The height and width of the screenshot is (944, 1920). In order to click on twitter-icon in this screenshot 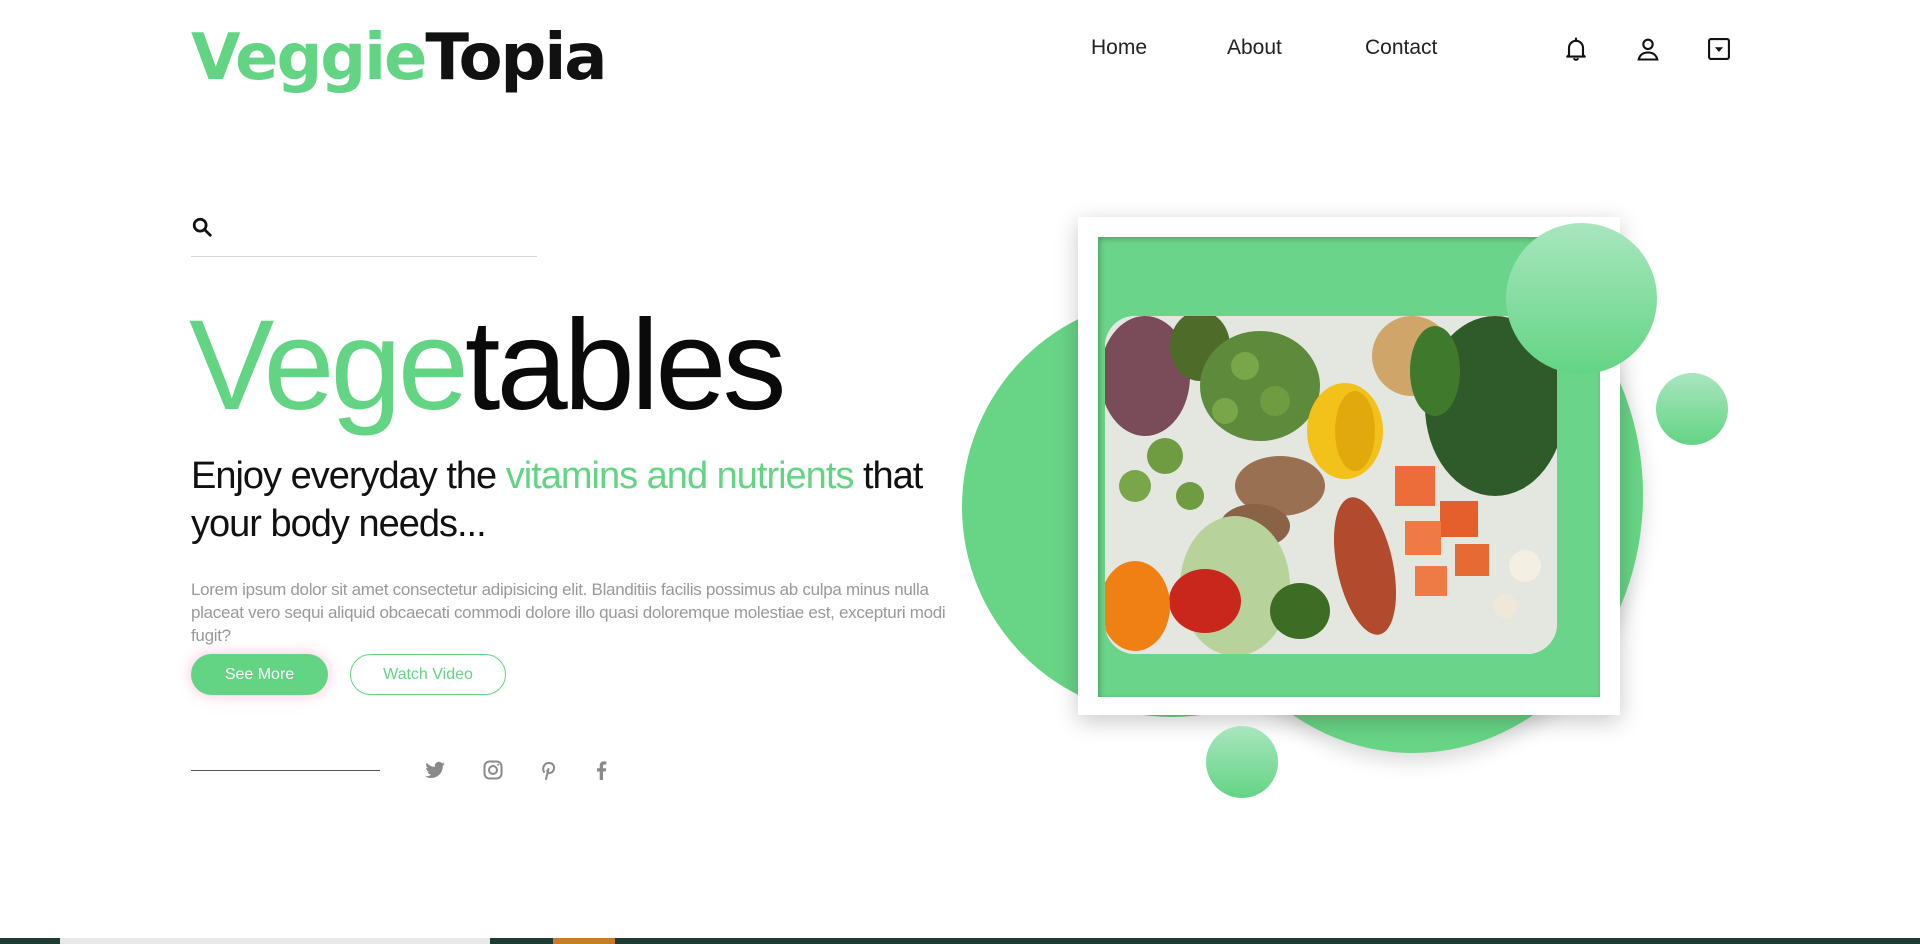, I will do `click(435, 770)`.